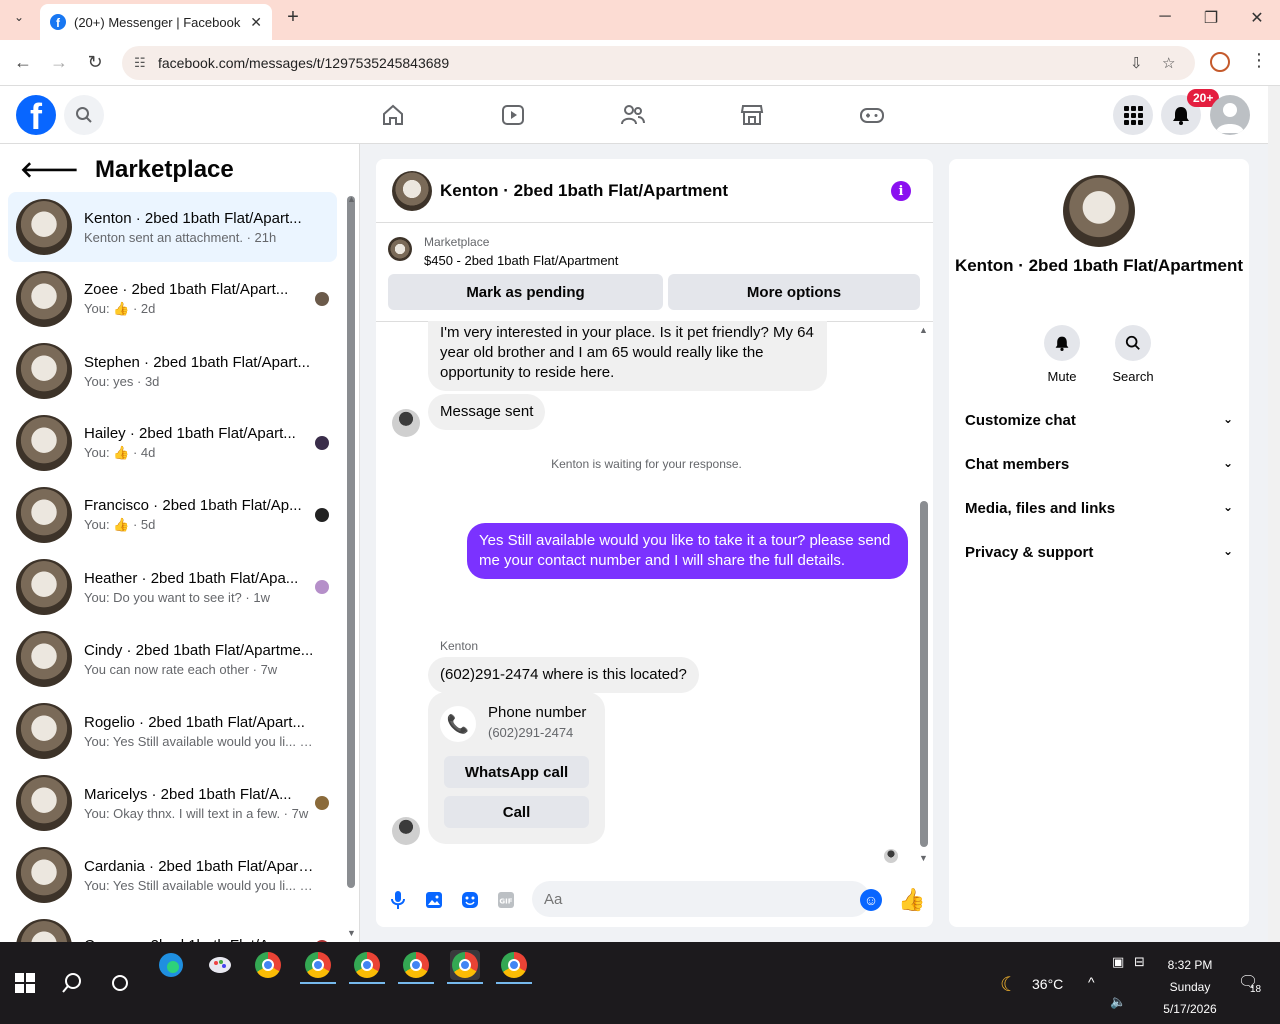 The width and height of the screenshot is (1280, 1024). Describe the element at coordinates (72, 983) in the screenshot. I see `taskbar-search-icon` at that location.